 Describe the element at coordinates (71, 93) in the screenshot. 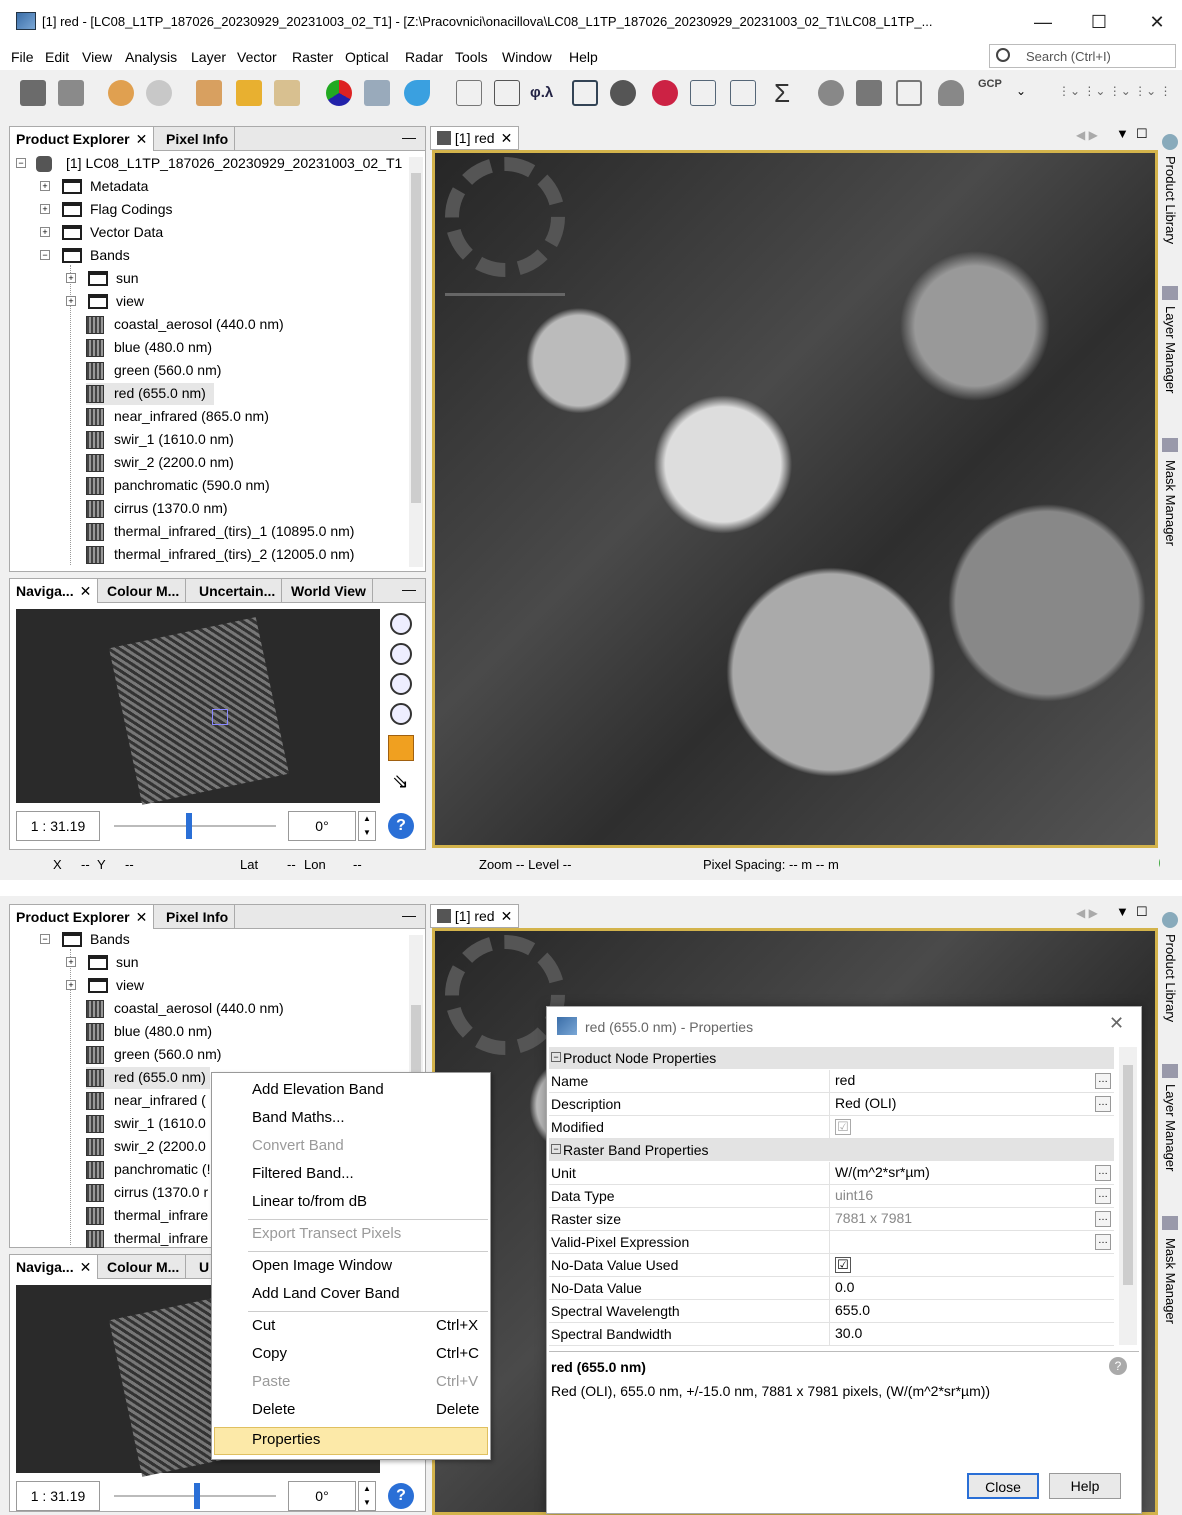

I see `save-product-icon` at that location.